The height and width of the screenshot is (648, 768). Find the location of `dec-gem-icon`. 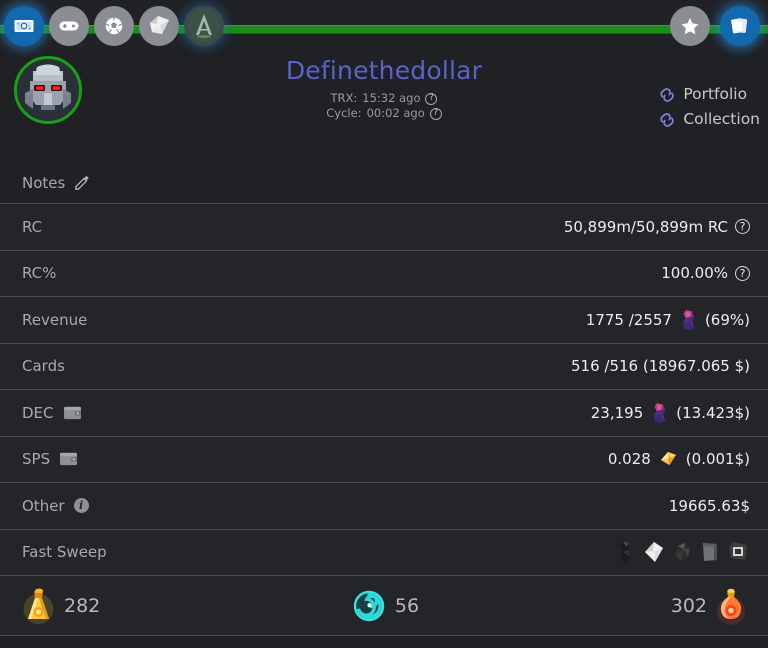

dec-gem-icon is located at coordinates (660, 412).